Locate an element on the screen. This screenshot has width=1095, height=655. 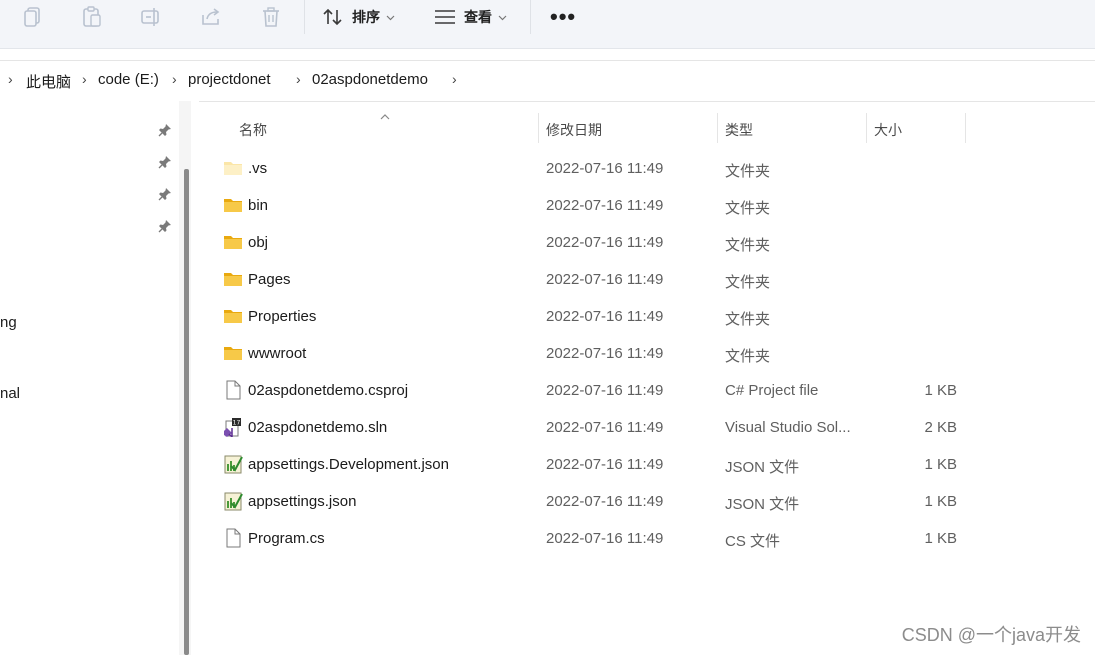
column-type: 类型 is located at coordinates (739, 130).